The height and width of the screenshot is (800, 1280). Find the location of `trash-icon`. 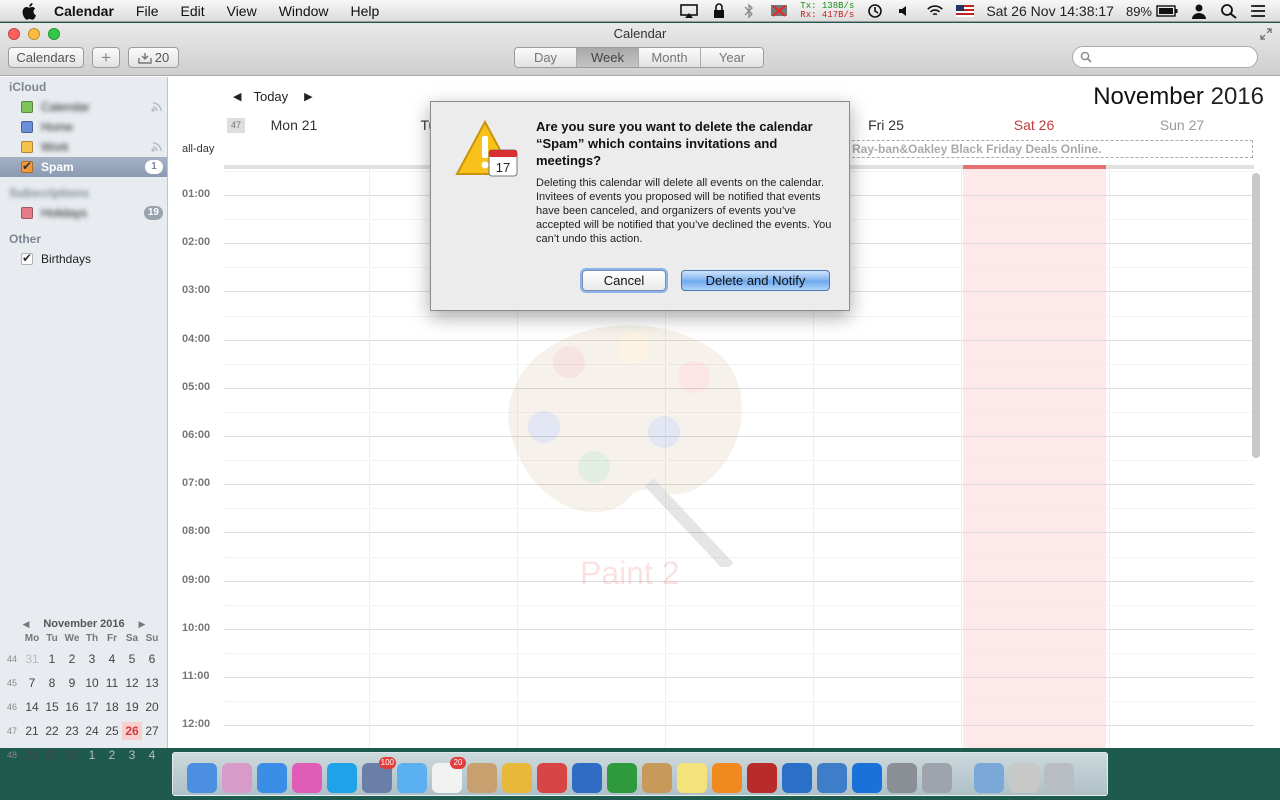

trash-icon is located at coordinates (1059, 778).